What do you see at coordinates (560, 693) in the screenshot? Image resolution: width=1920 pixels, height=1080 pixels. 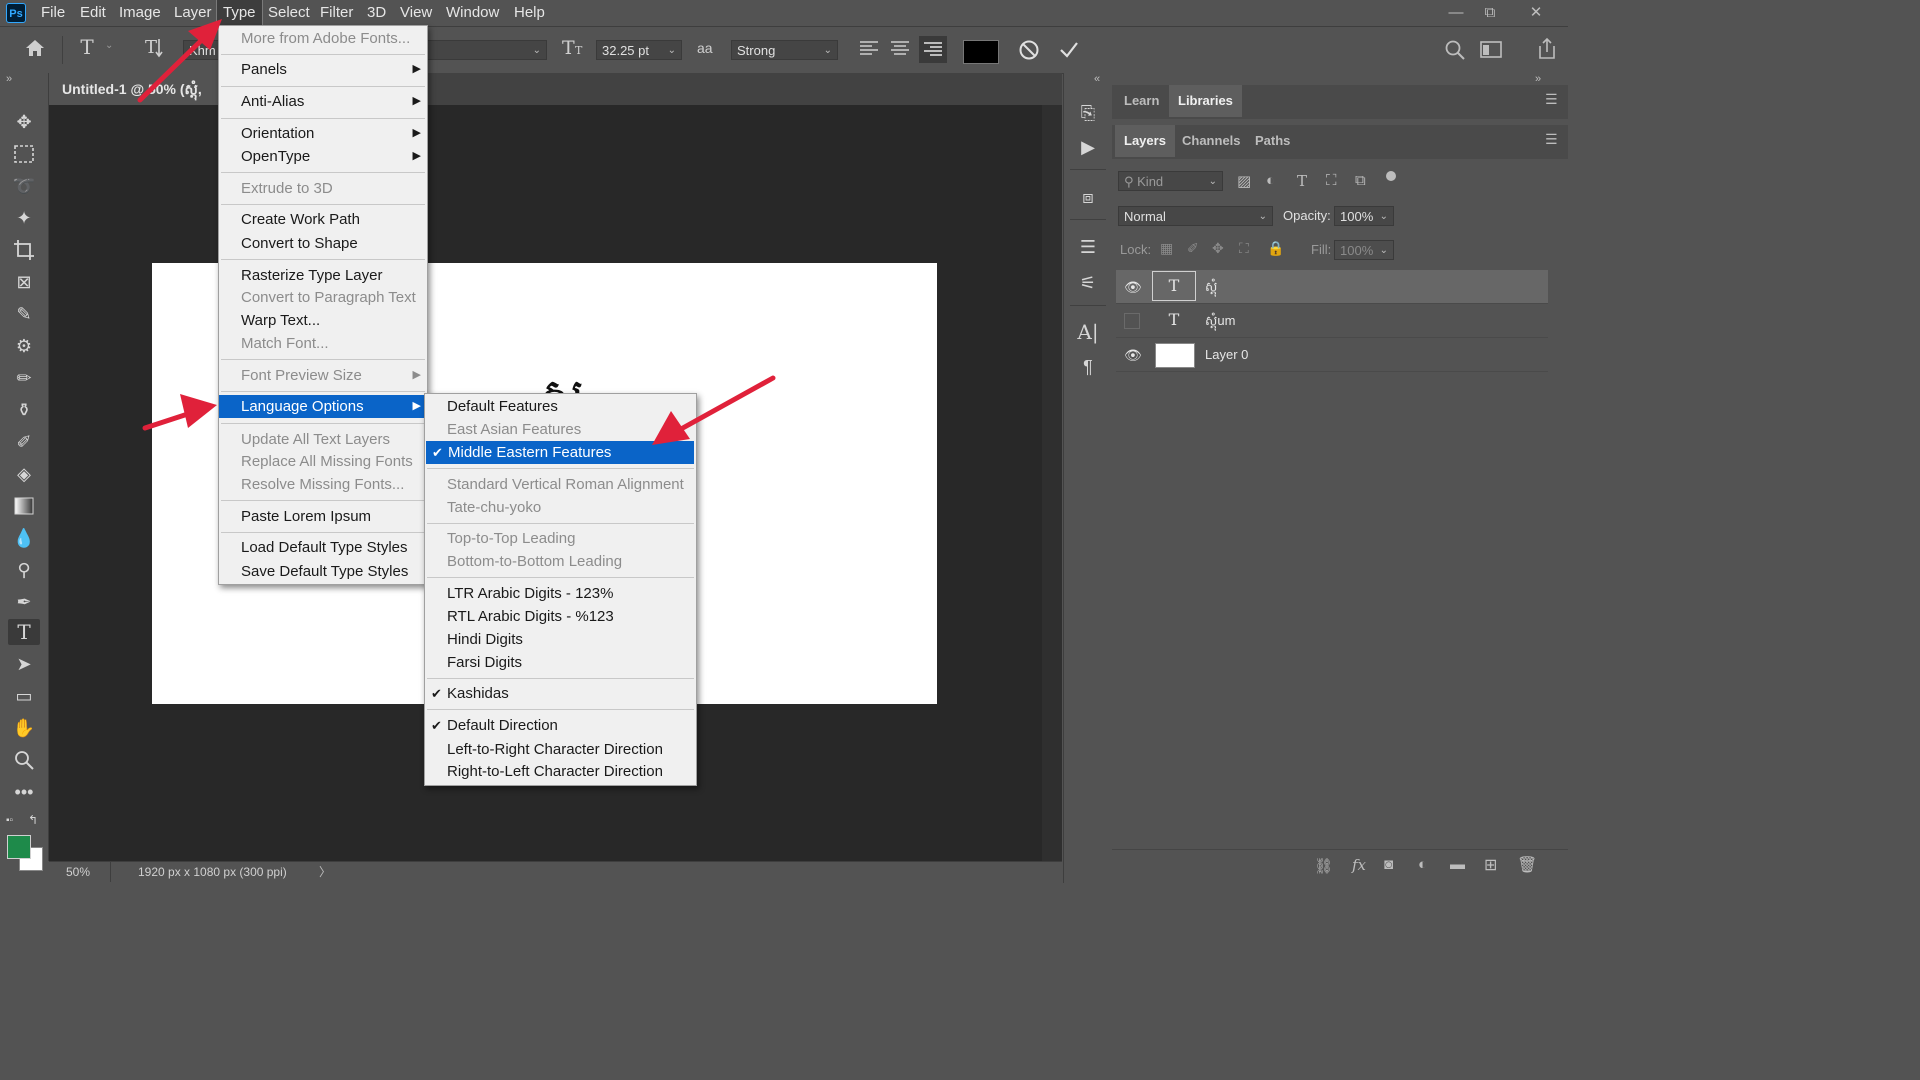 I see `menu-item-kashidas: ✔ Kashidas` at bounding box center [560, 693].